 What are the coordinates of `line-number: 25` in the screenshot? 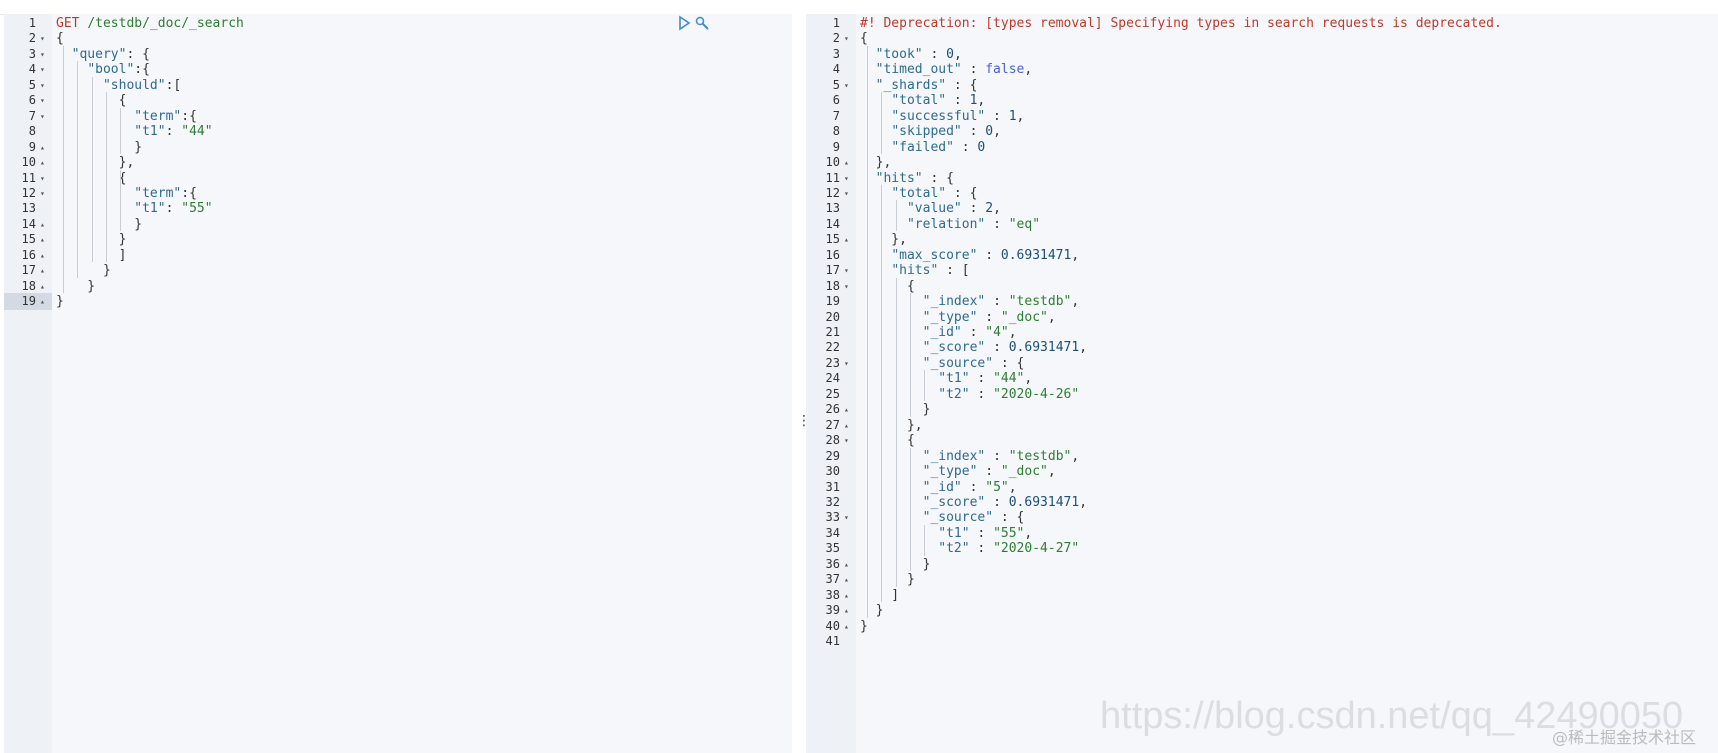 It's located at (832, 393).